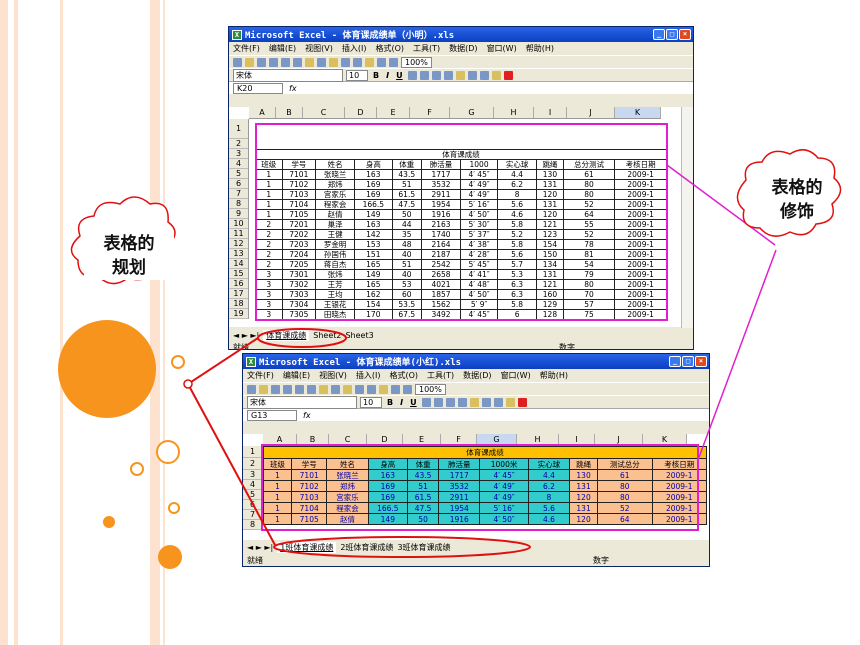 The image size is (860, 645). What do you see at coordinates (479, 174) in the screenshot?
I see `table-cell: 4′ 45″` at bounding box center [479, 174].